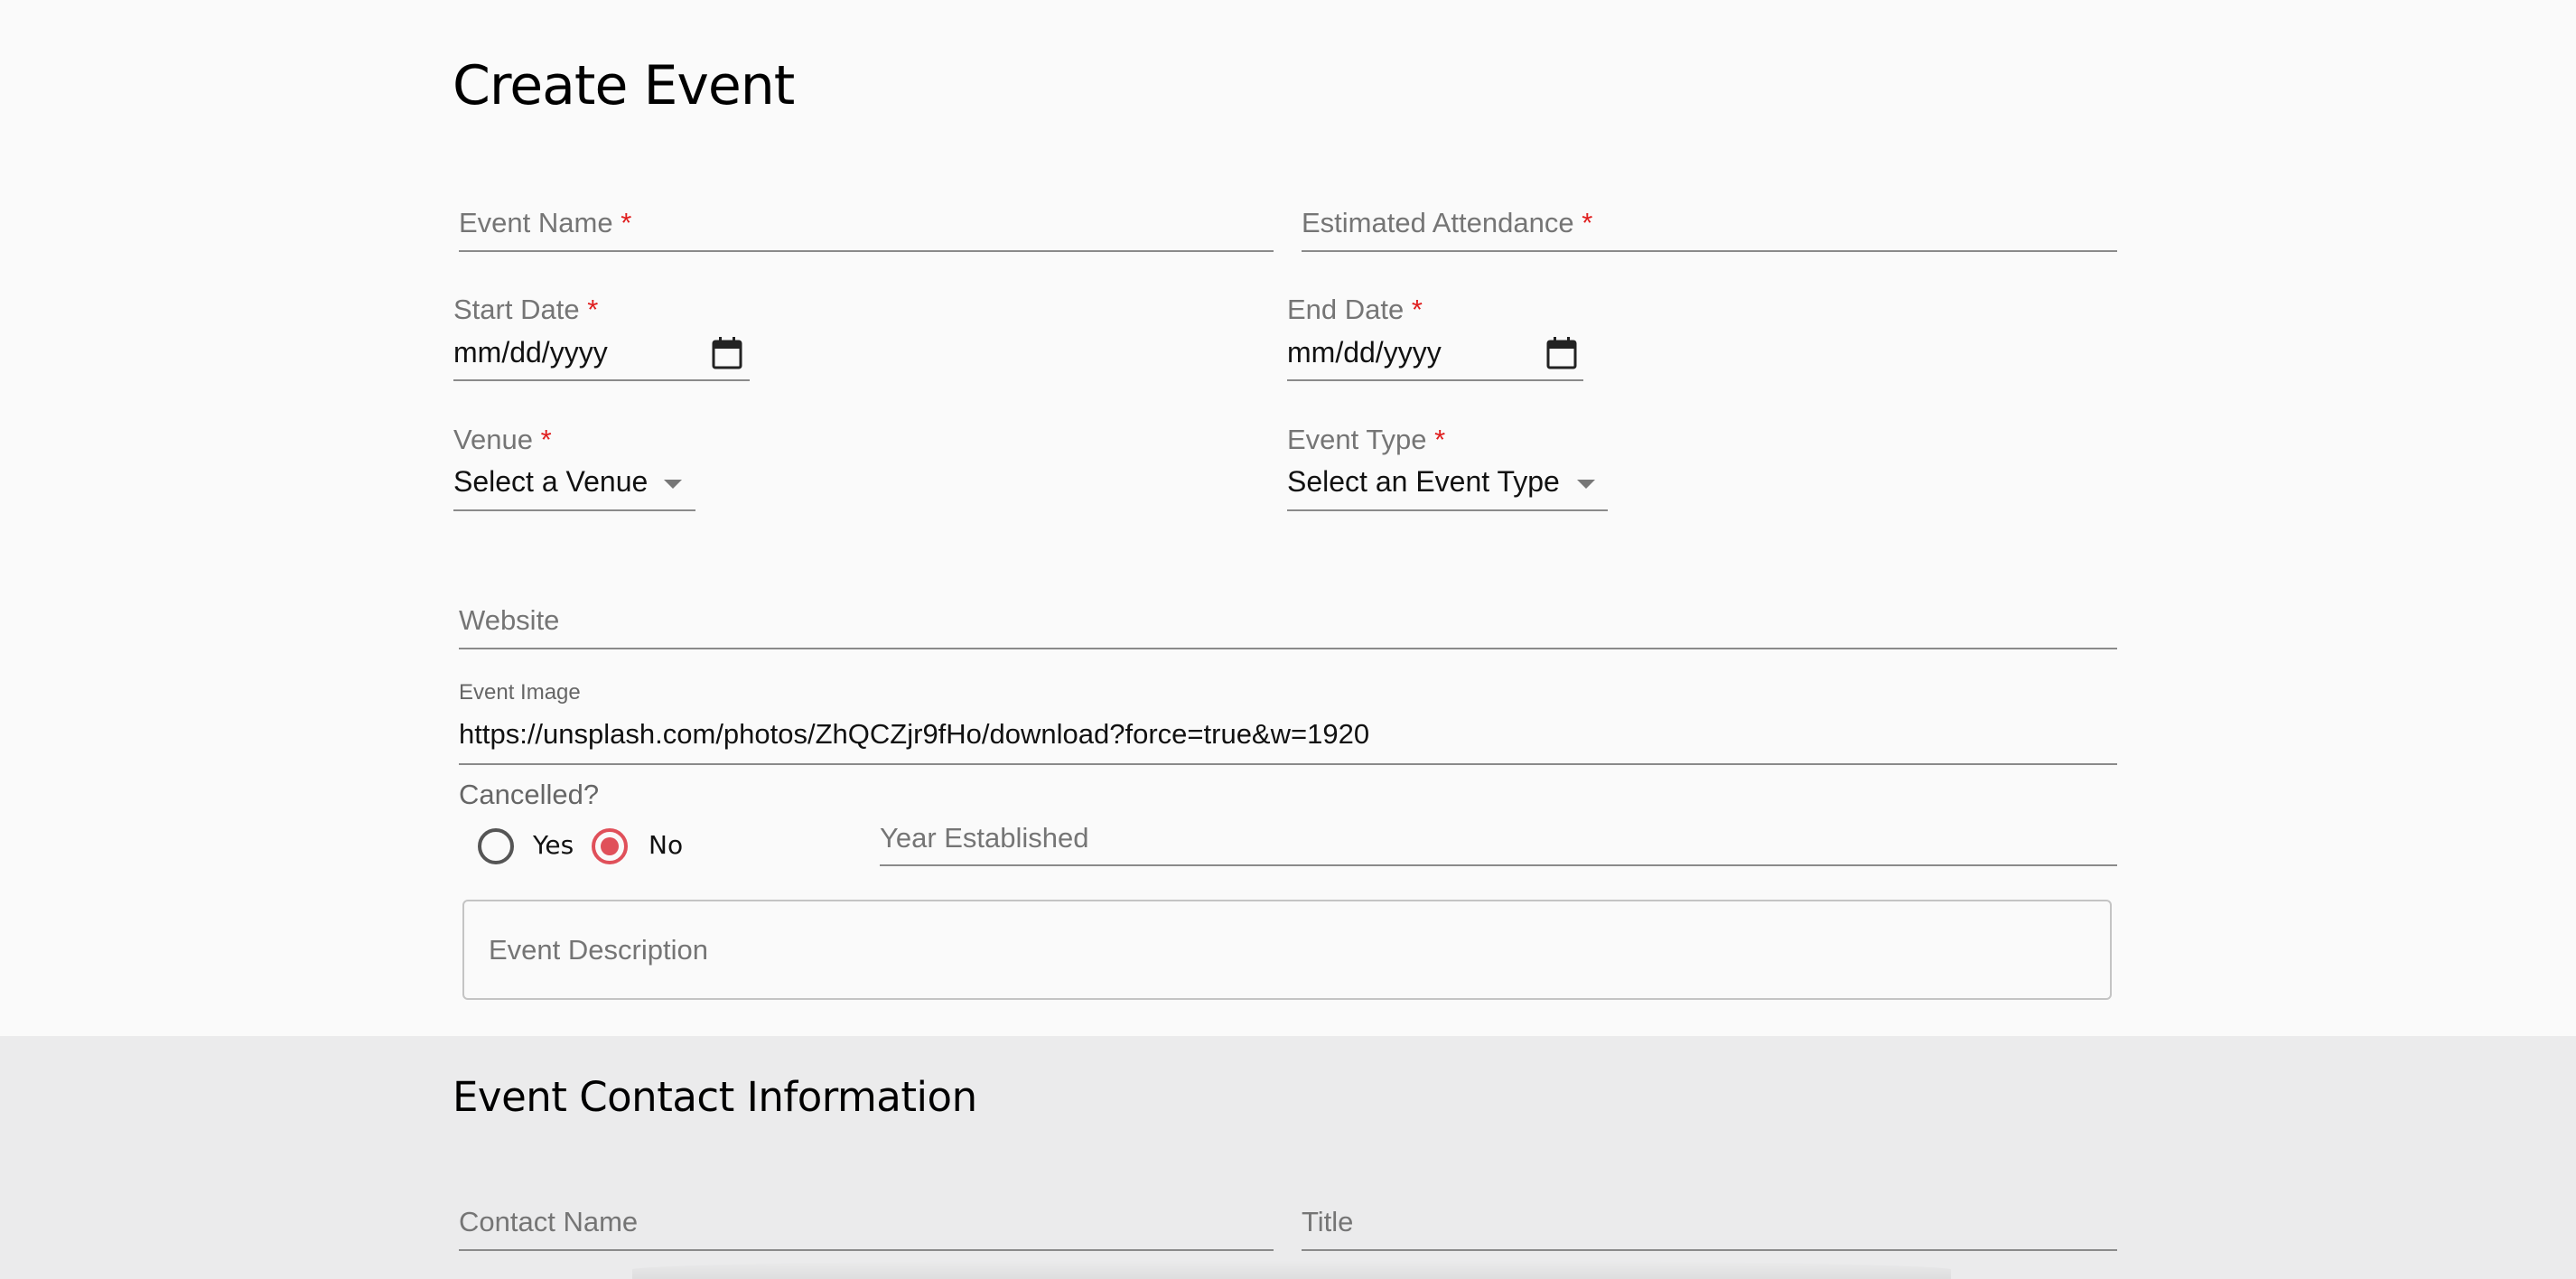 The height and width of the screenshot is (1279, 2576). Describe the element at coordinates (1435, 380) in the screenshot. I see `end-date-underline` at that location.